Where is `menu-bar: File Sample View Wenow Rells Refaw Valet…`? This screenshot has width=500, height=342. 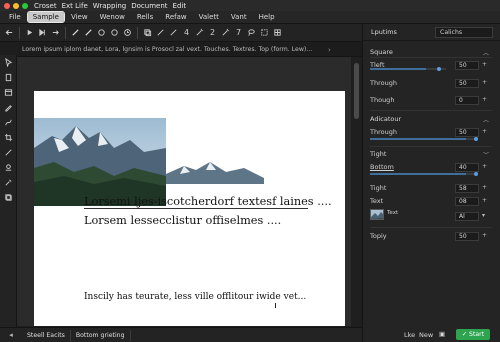
menu-bar: File Sample View Wenow Rells Refaw Valet… is located at coordinates (250, 17).